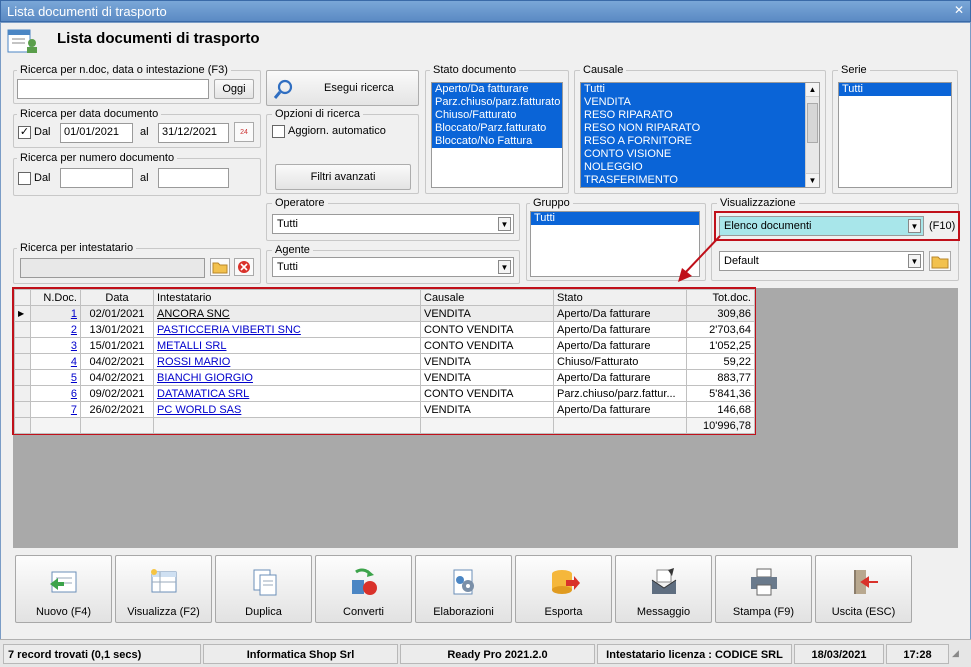 This screenshot has width=971, height=667. What do you see at coordinates (563, 589) in the screenshot?
I see `export-button: Esporta` at bounding box center [563, 589].